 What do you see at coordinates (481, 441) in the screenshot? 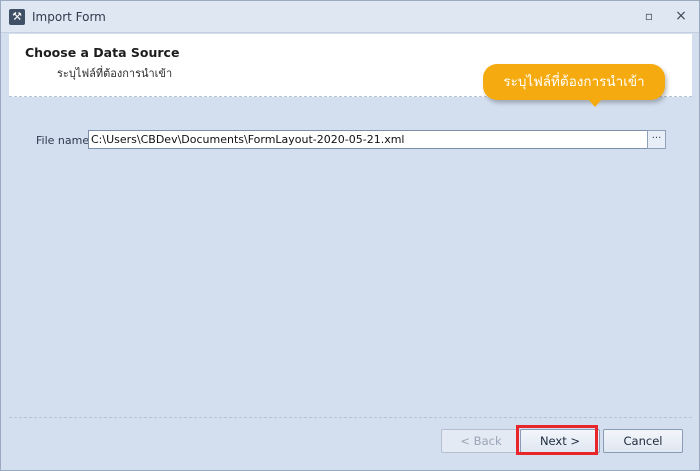
I see `back-button: < Back` at bounding box center [481, 441].